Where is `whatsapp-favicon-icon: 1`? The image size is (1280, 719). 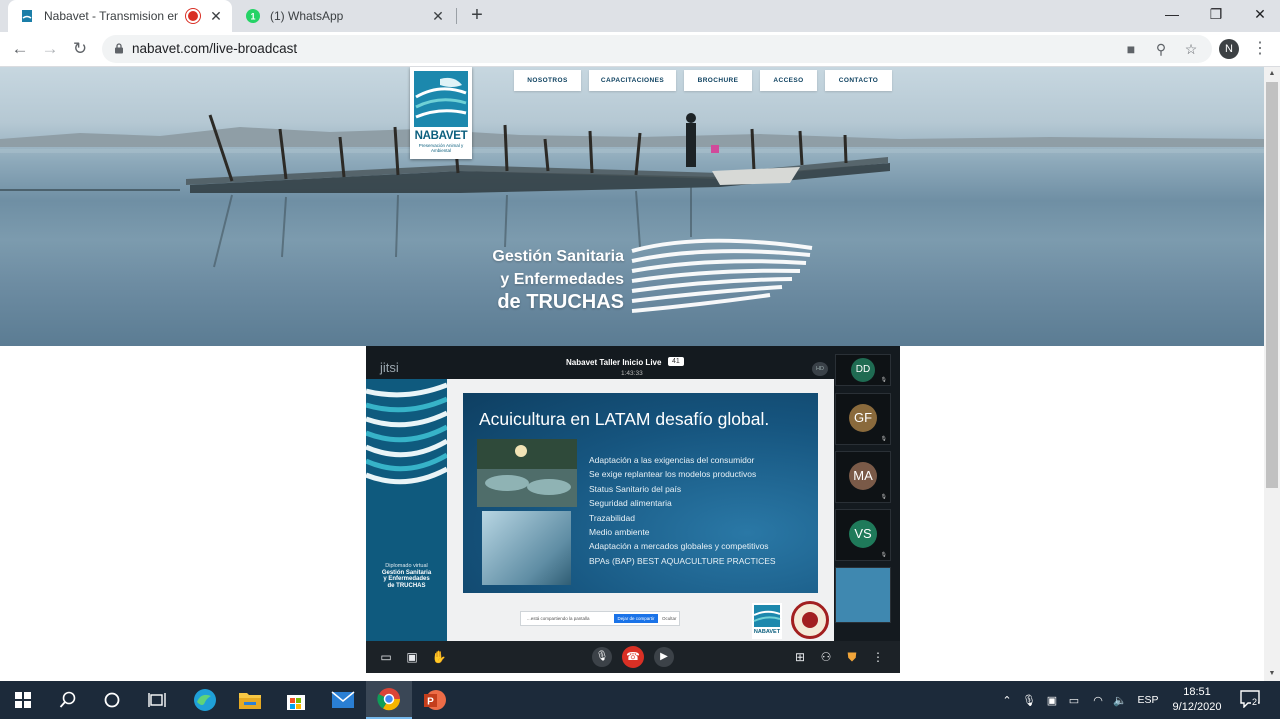 whatsapp-favicon-icon: 1 is located at coordinates (253, 16).